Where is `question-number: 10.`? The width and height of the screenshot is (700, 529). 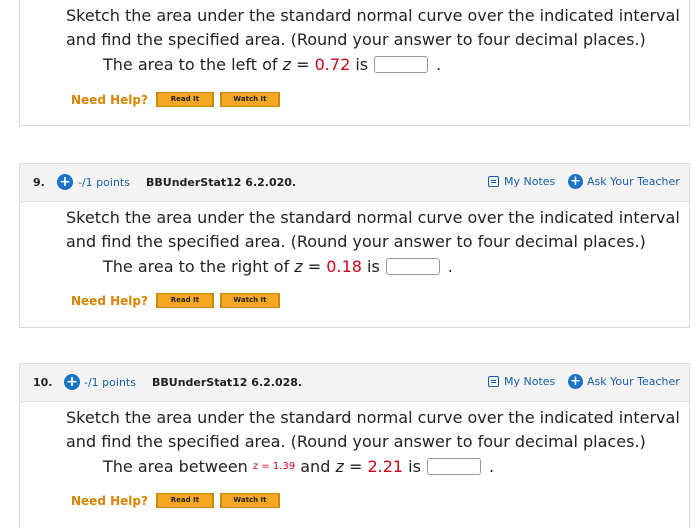 question-number: 10. is located at coordinates (43, 382).